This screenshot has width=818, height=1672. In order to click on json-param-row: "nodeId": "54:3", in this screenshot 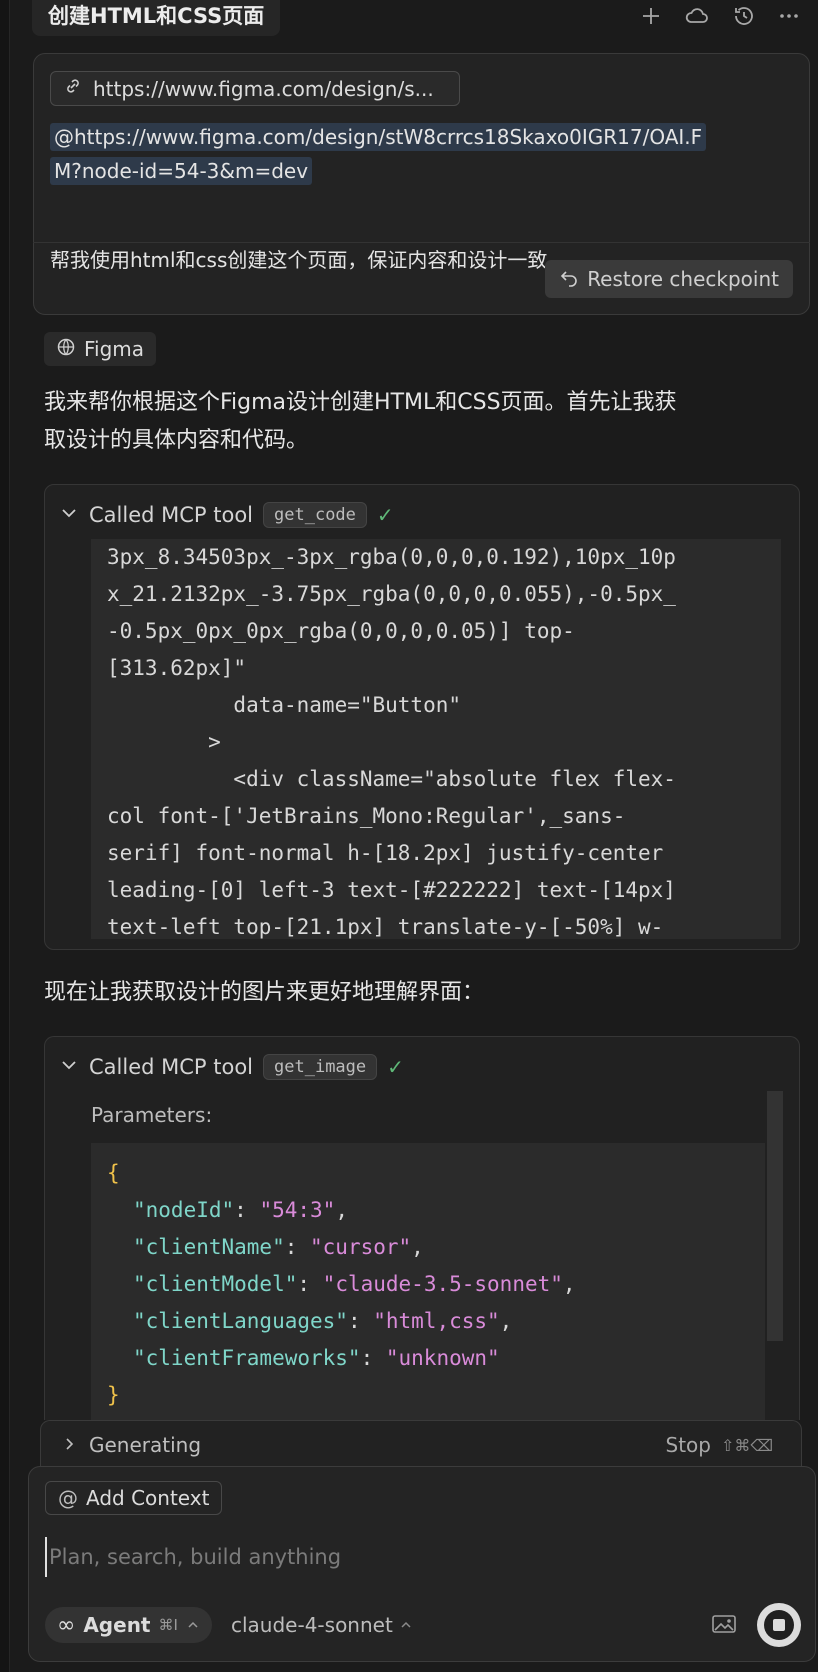, I will do `click(428, 1210)`.